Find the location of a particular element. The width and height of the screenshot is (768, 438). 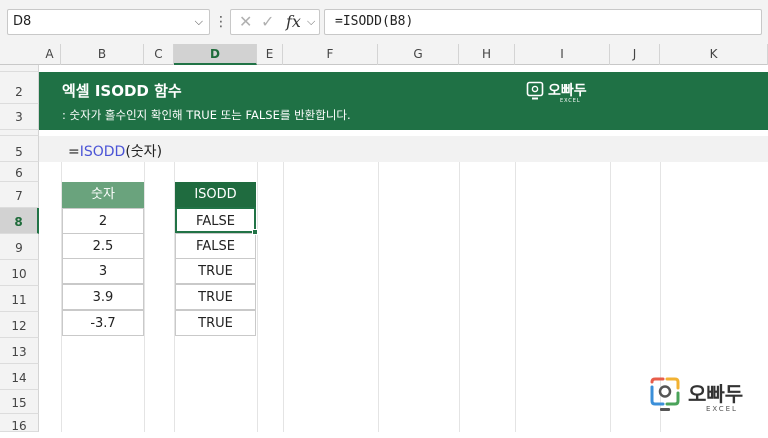

input-cell: 3.9 is located at coordinates (103, 297).